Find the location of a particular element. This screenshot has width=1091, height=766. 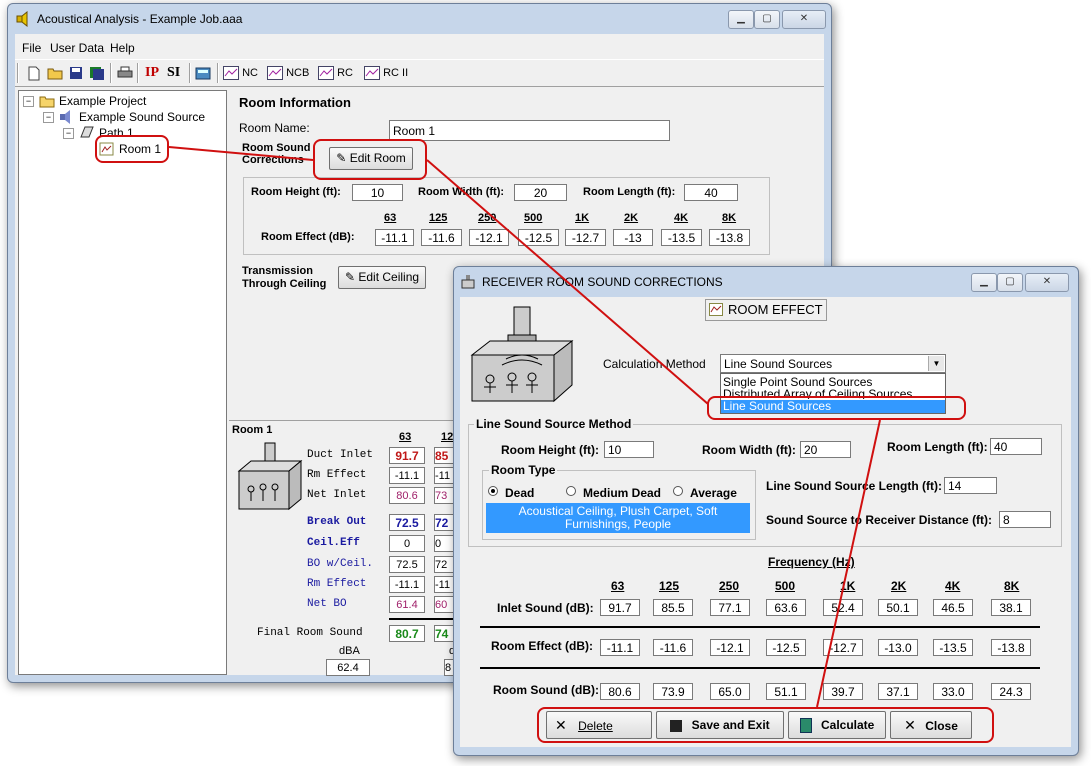

dlg-effect-cell: -11.6 is located at coordinates (673, 647).